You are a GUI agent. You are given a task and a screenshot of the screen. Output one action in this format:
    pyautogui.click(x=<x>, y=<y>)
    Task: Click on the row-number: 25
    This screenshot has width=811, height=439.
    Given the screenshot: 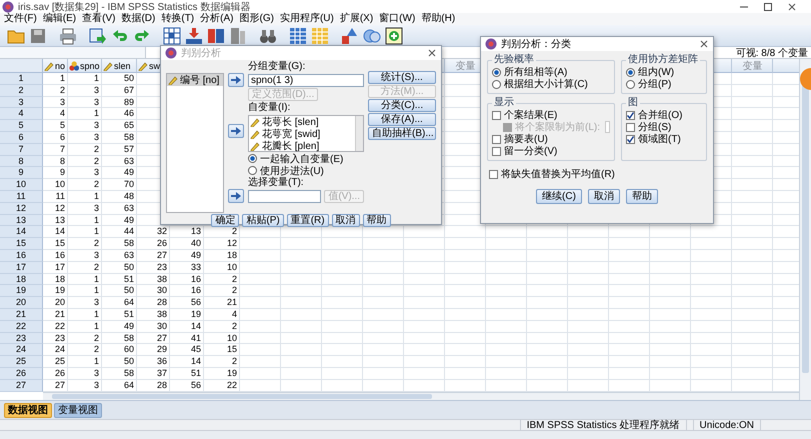 What is the action you would take?
    pyautogui.click(x=21, y=362)
    